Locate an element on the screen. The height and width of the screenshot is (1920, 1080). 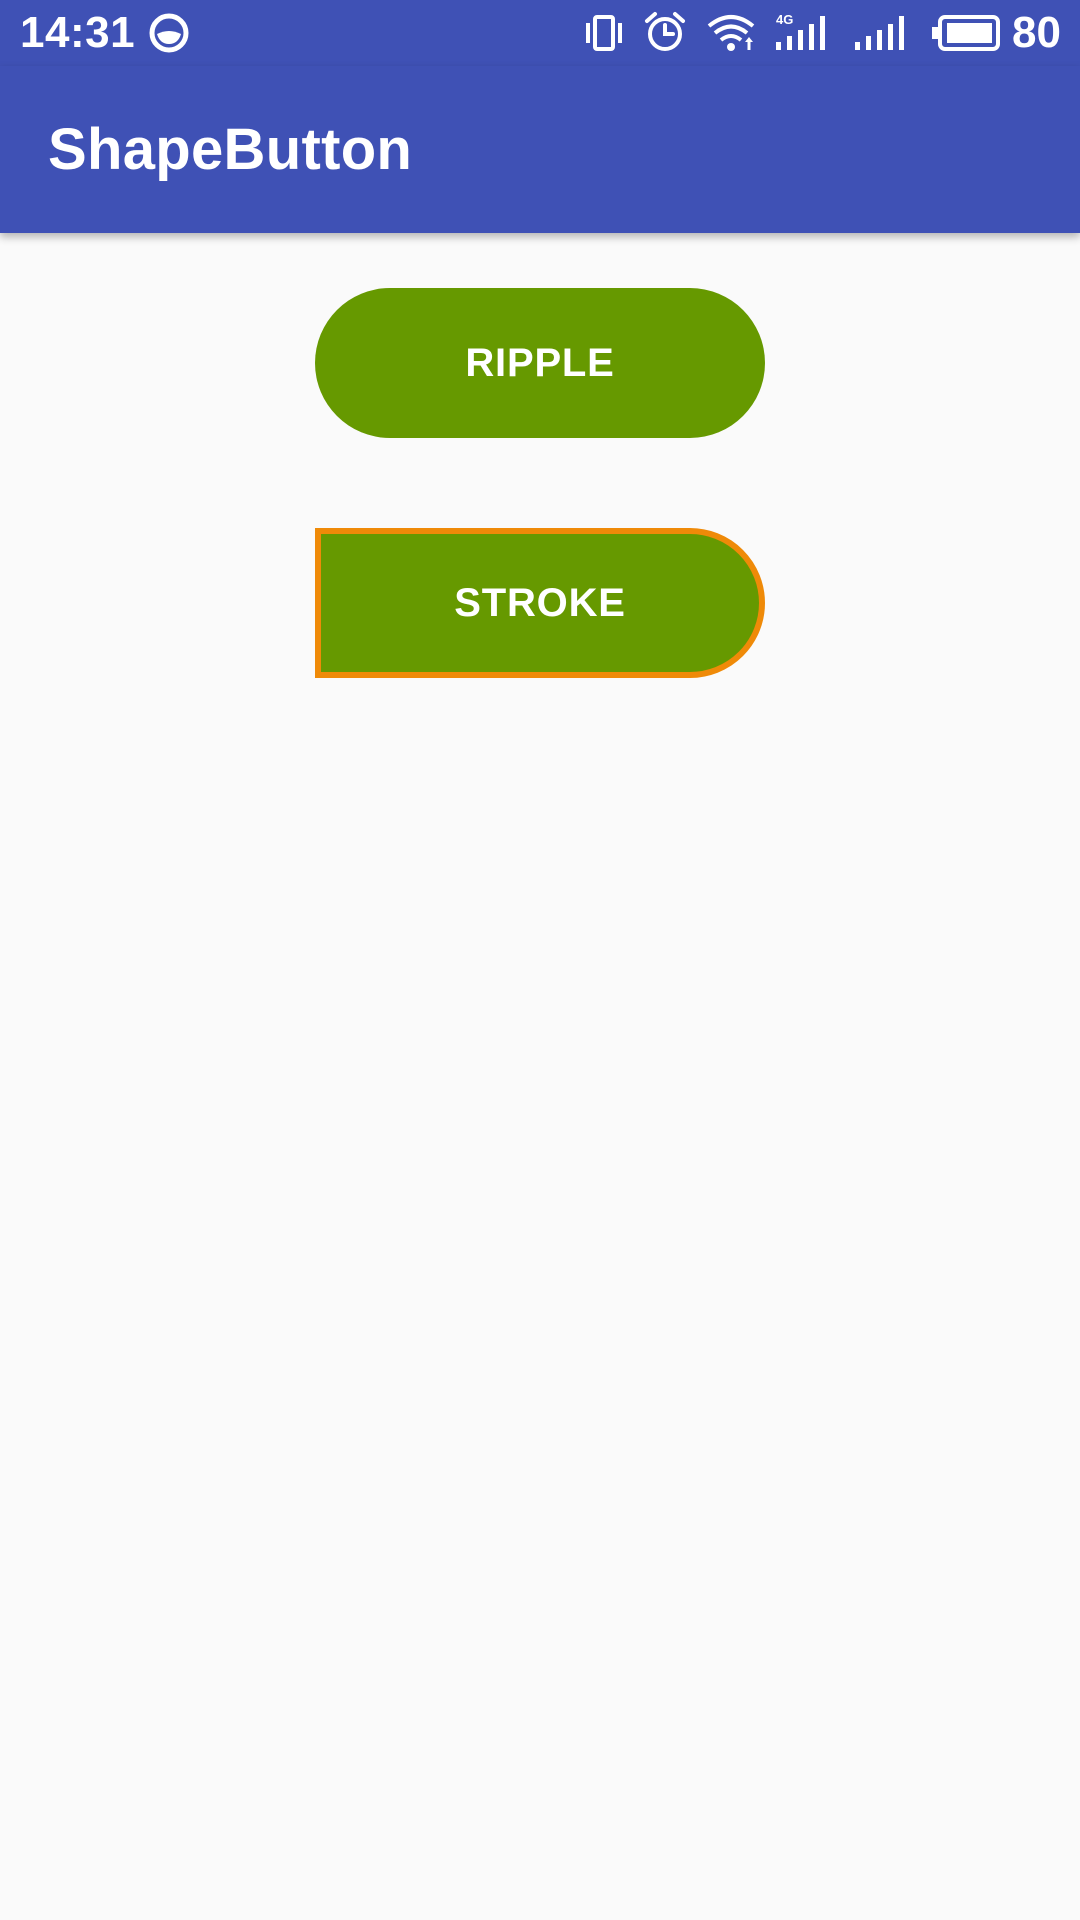
battery-icon is located at coordinates (966, 33).